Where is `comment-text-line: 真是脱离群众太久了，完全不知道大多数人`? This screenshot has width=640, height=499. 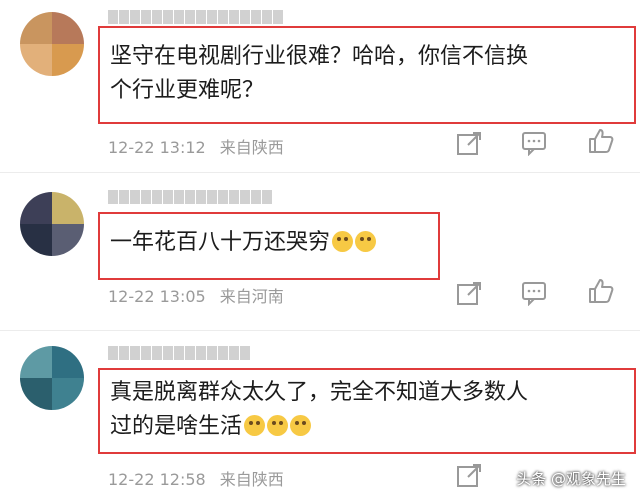
comment-text-line: 真是脱离群众太久了，完全不知道大多数人 is located at coordinates (319, 392).